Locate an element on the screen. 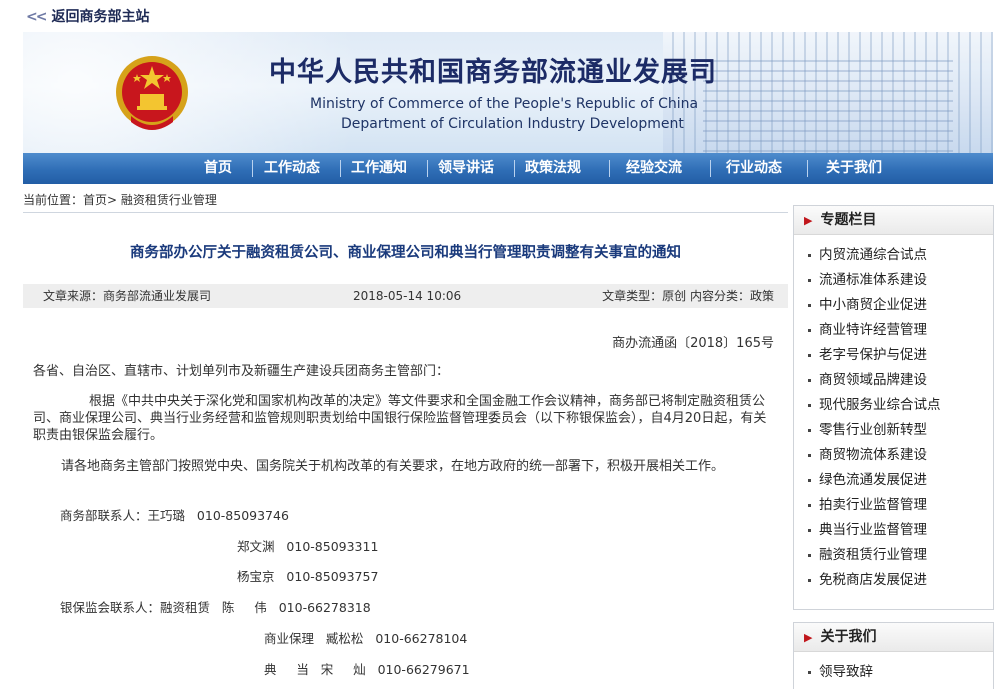  sidebar-topic-item: 融资租赁行业管理 is located at coordinates (900, 555).